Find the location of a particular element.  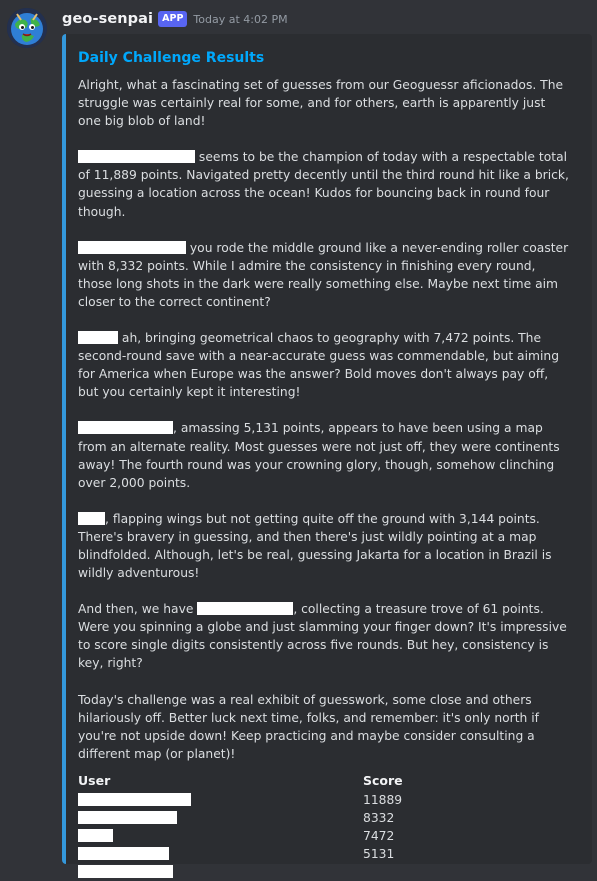

user-column-header: User is located at coordinates (94, 780).